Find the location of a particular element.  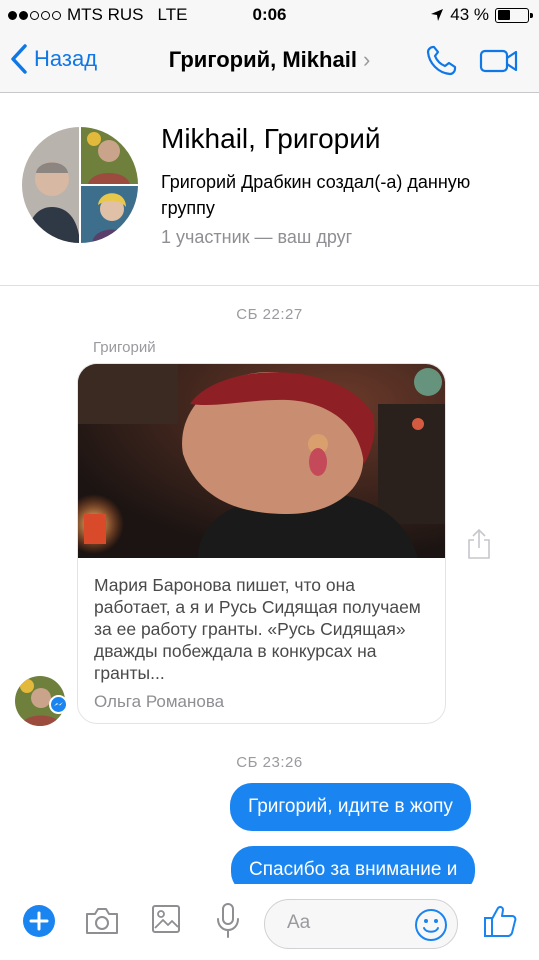

shared-post-author: Ольга Романова is located at coordinates (159, 701).